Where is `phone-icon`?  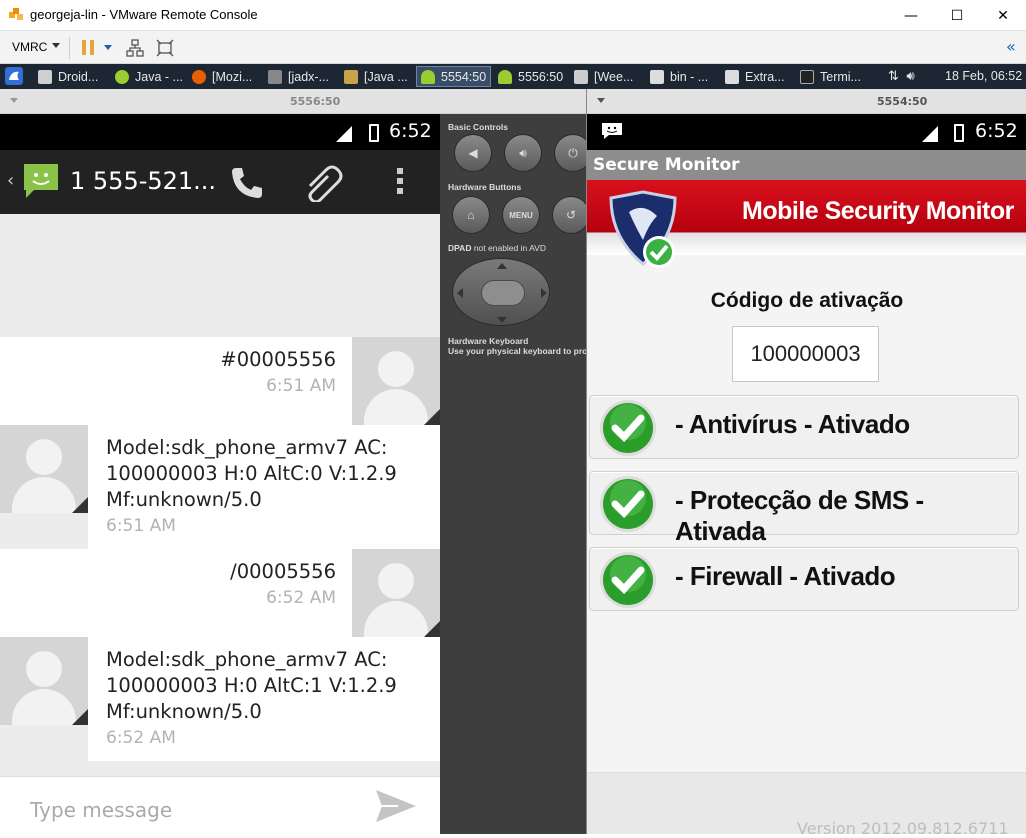 phone-icon is located at coordinates (247, 183).